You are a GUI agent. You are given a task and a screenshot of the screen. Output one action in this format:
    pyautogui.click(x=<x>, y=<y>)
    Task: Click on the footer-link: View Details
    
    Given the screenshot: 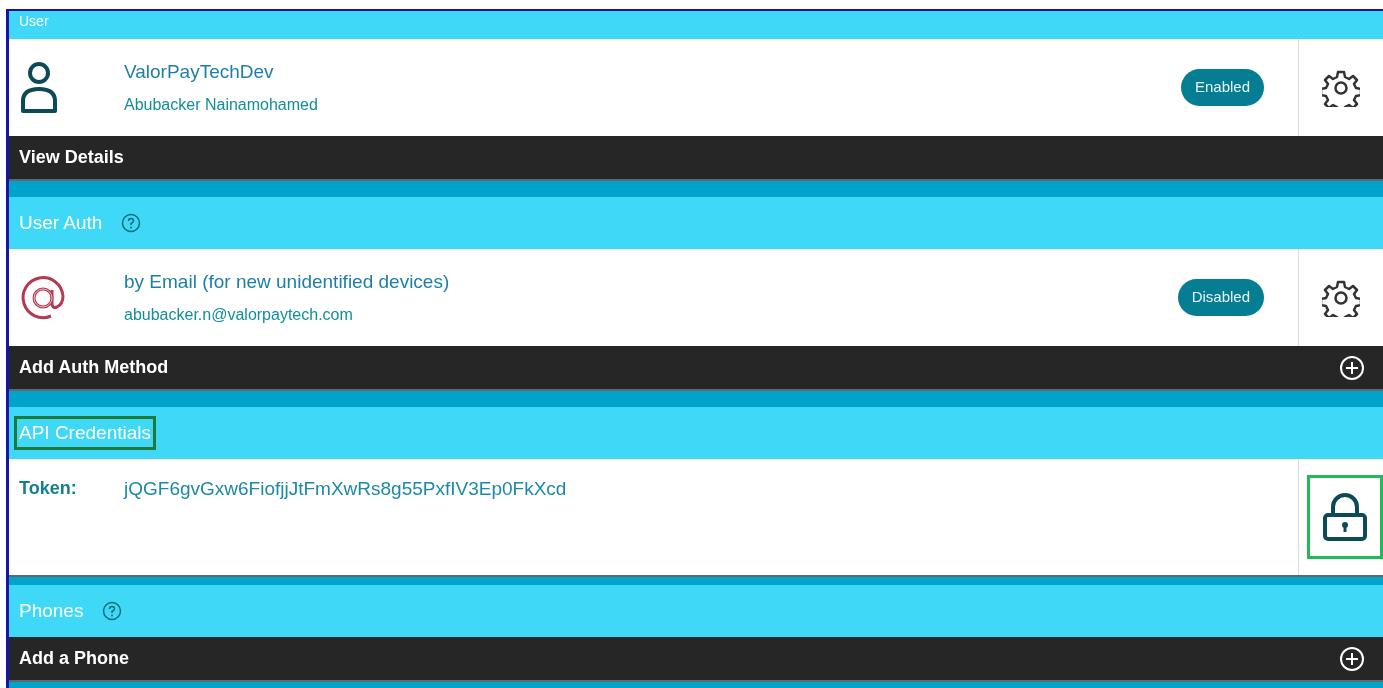 What is the action you would take?
    pyautogui.click(x=71, y=157)
    